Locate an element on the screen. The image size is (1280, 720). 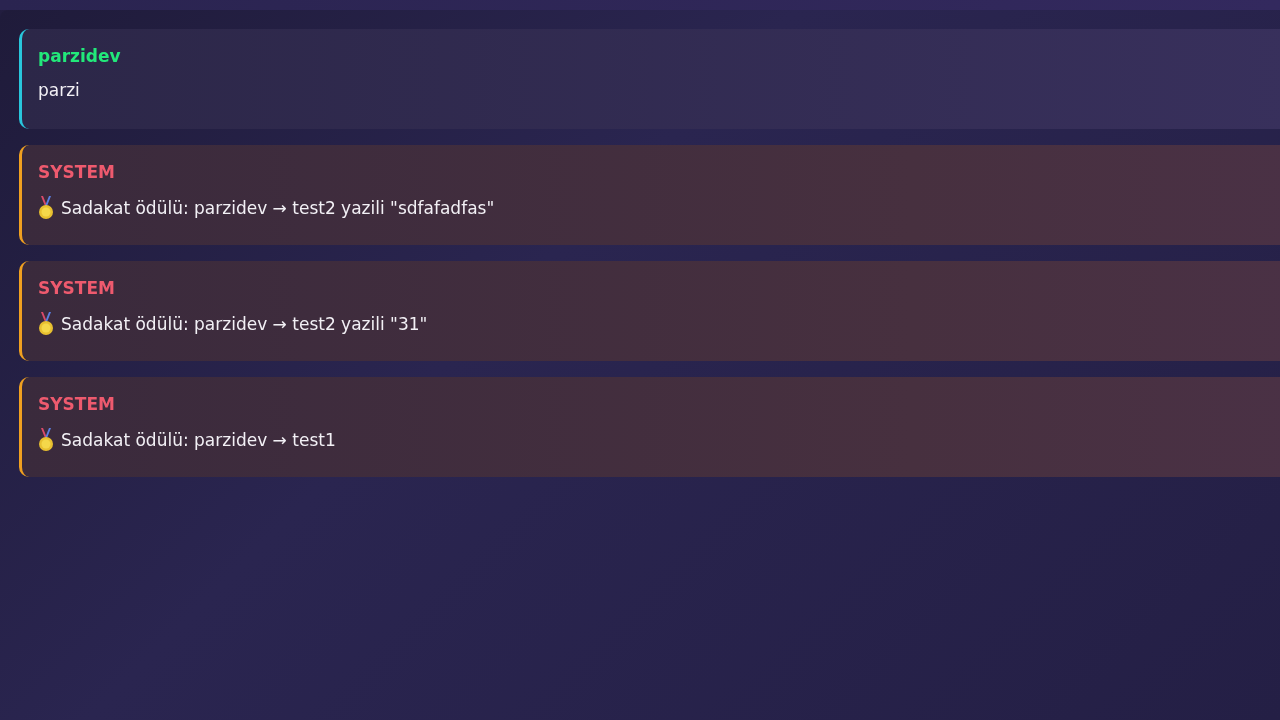
message-text: Sadakat ödülü: parzidev → test2 yazili "31" is located at coordinates (244, 324).